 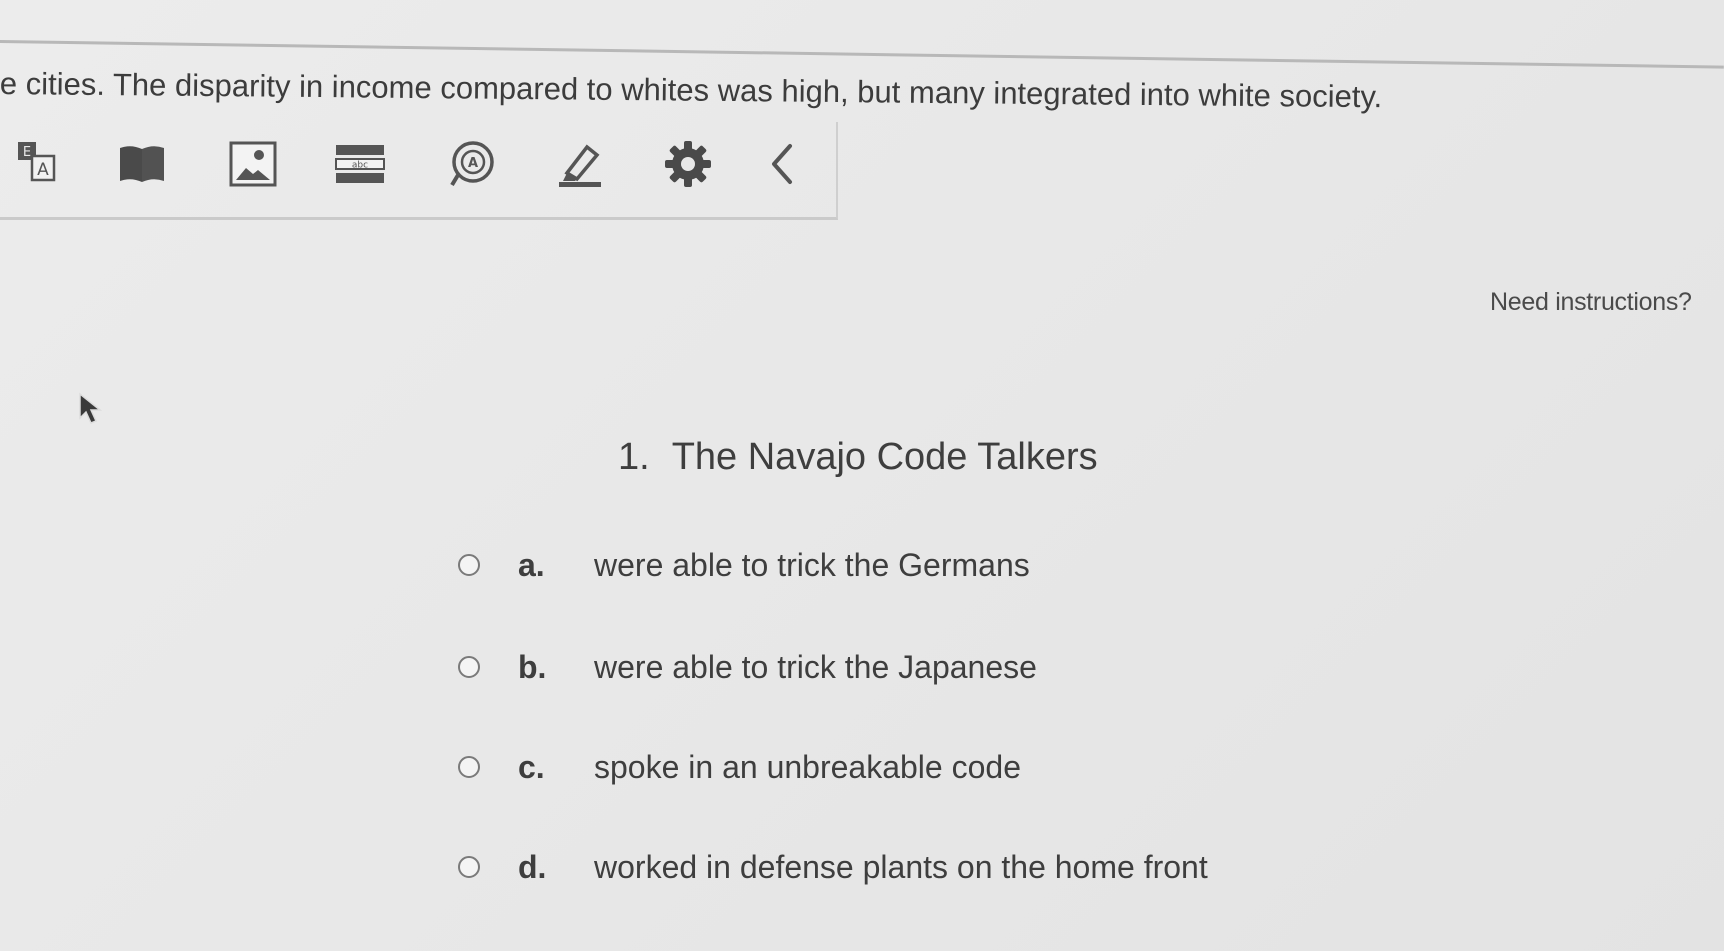 I want to click on svg-text: E, so click(x=27, y=152).